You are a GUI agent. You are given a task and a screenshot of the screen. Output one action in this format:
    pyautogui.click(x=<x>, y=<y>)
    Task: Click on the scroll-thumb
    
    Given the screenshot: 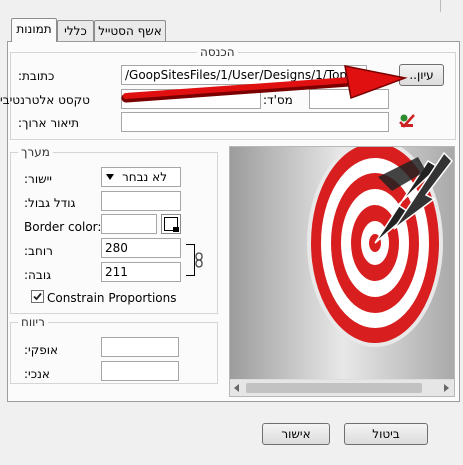 What is the action you would take?
    pyautogui.click(x=334, y=388)
    